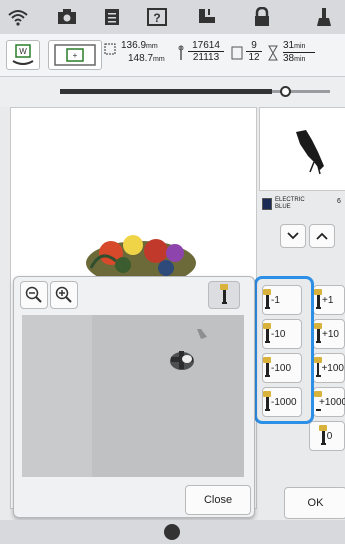 This screenshot has height=544, width=345. I want to click on zoom-in-icon, so click(63, 294).